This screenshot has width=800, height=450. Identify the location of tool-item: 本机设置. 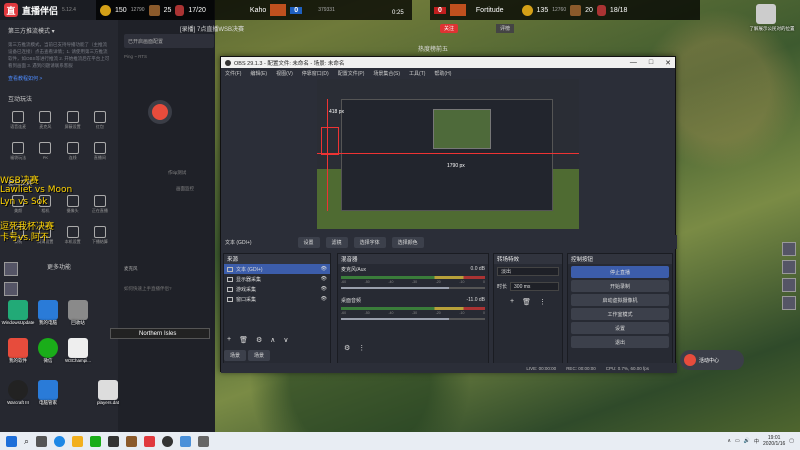
(73, 240).